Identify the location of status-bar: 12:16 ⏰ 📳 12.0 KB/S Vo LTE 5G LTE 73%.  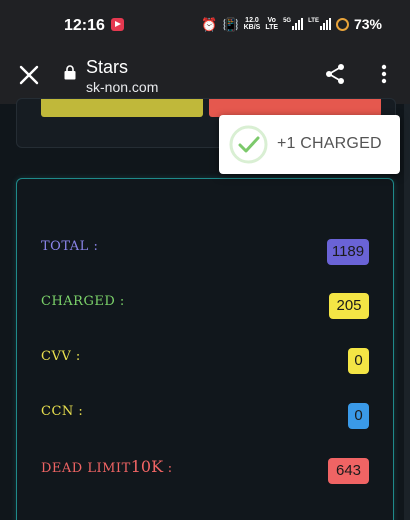
(205, 25).